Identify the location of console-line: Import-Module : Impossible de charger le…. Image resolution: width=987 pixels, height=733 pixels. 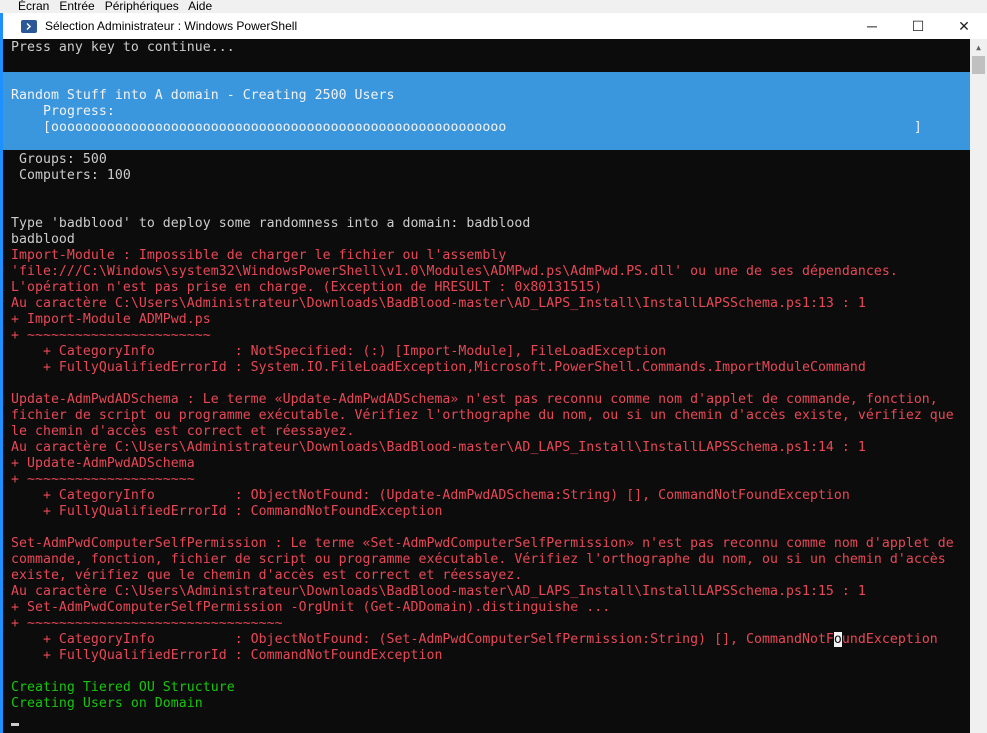
(258, 256).